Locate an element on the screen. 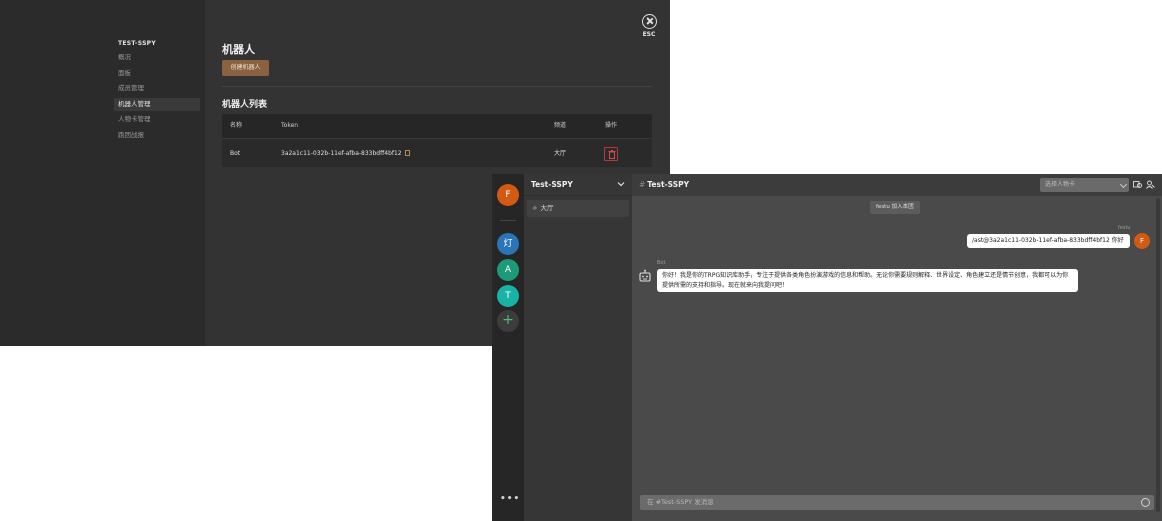 This screenshot has height=521, width=1162. channel-sidebar: Test-SSPY # 大厅 is located at coordinates (578, 347).